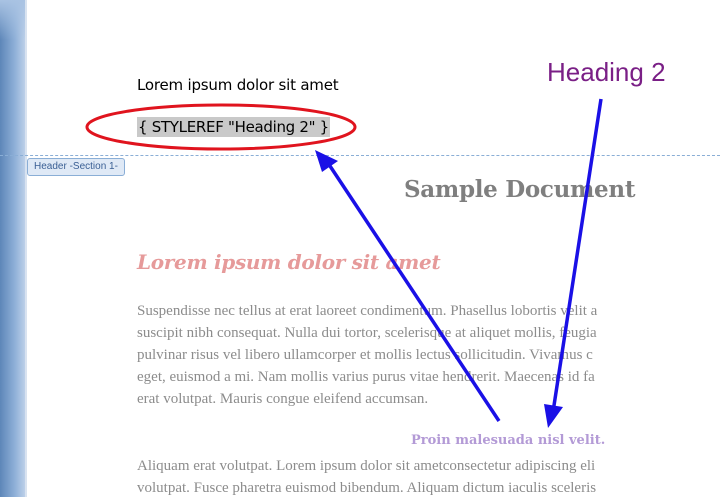 The width and height of the screenshot is (720, 499). Describe the element at coordinates (408, 286) in the screenshot. I see `arrow-to-field-code` at that location.